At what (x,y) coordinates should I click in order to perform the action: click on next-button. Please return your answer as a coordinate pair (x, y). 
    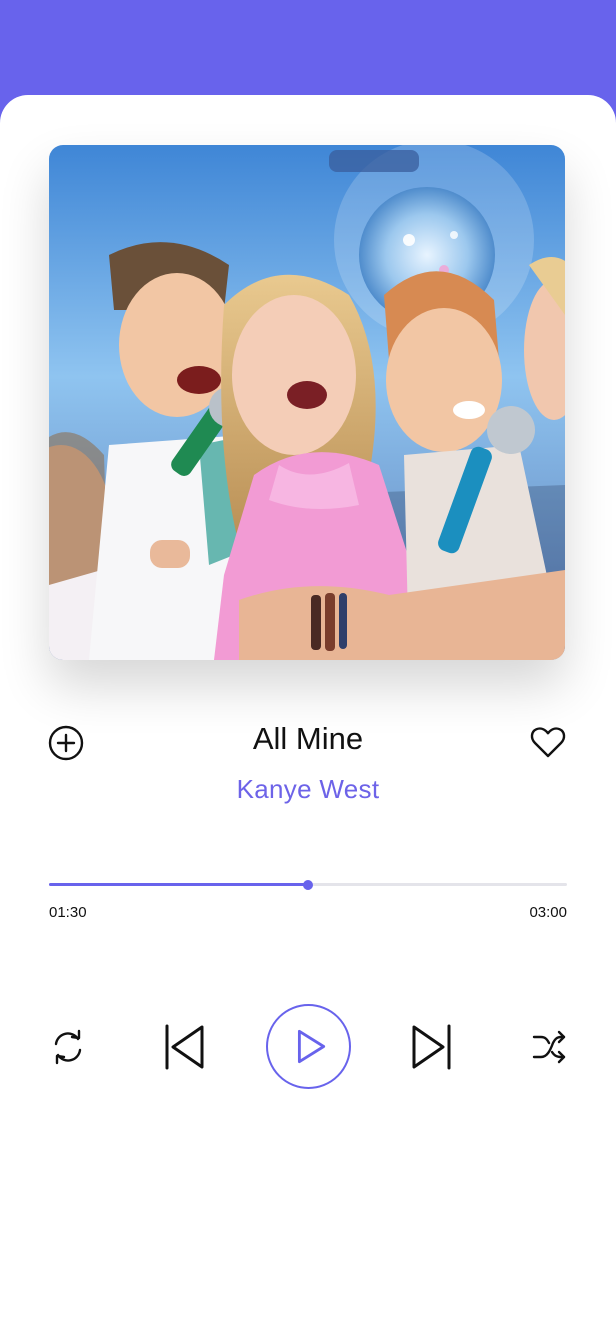
    Looking at the image, I should click on (433, 1047).